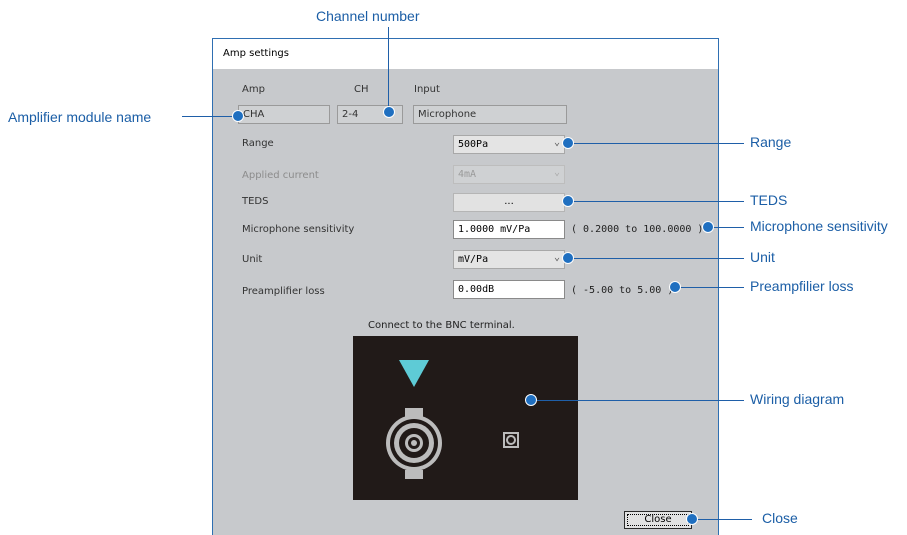  What do you see at coordinates (797, 399) in the screenshot?
I see `callout-wiring-diagram: Wiring diagram` at bounding box center [797, 399].